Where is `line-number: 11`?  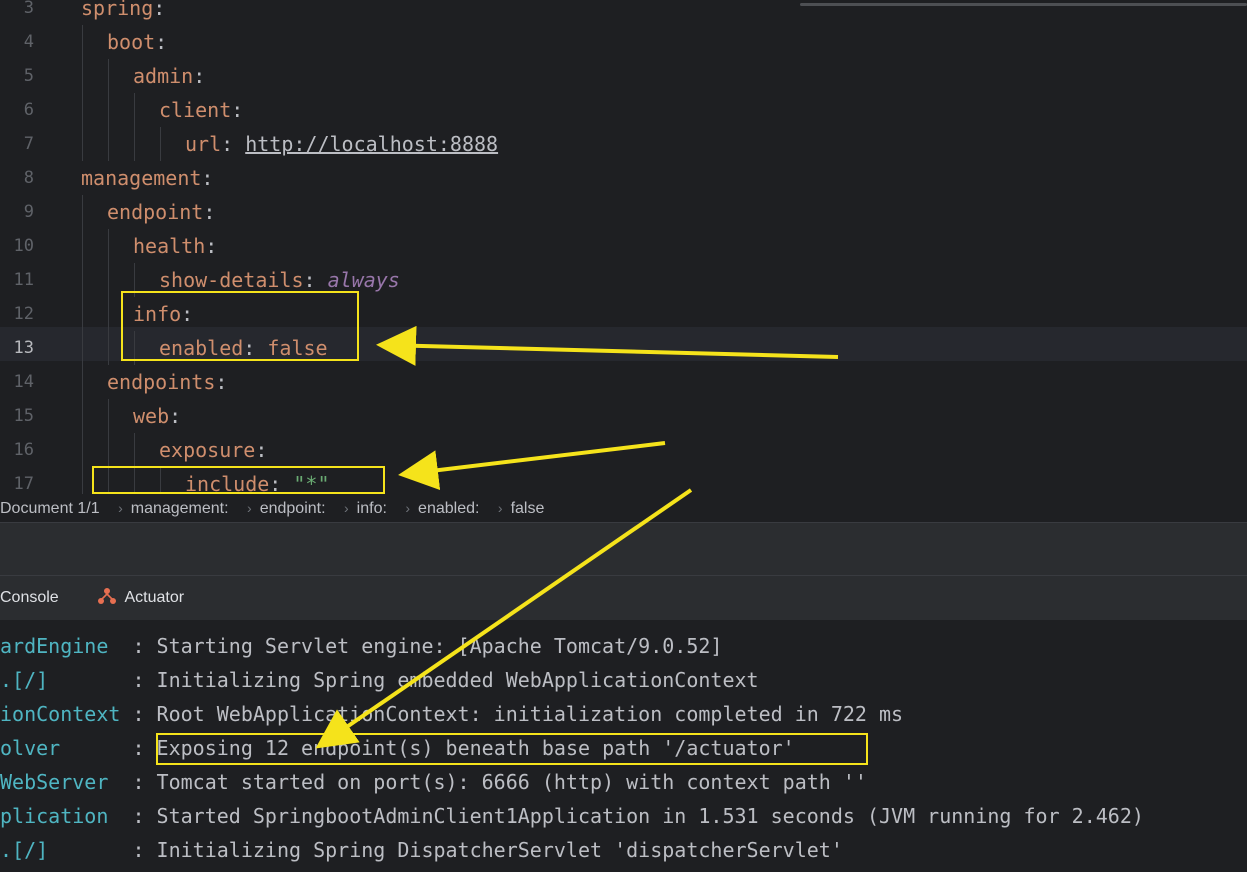
line-number: 11 is located at coordinates (17, 280).